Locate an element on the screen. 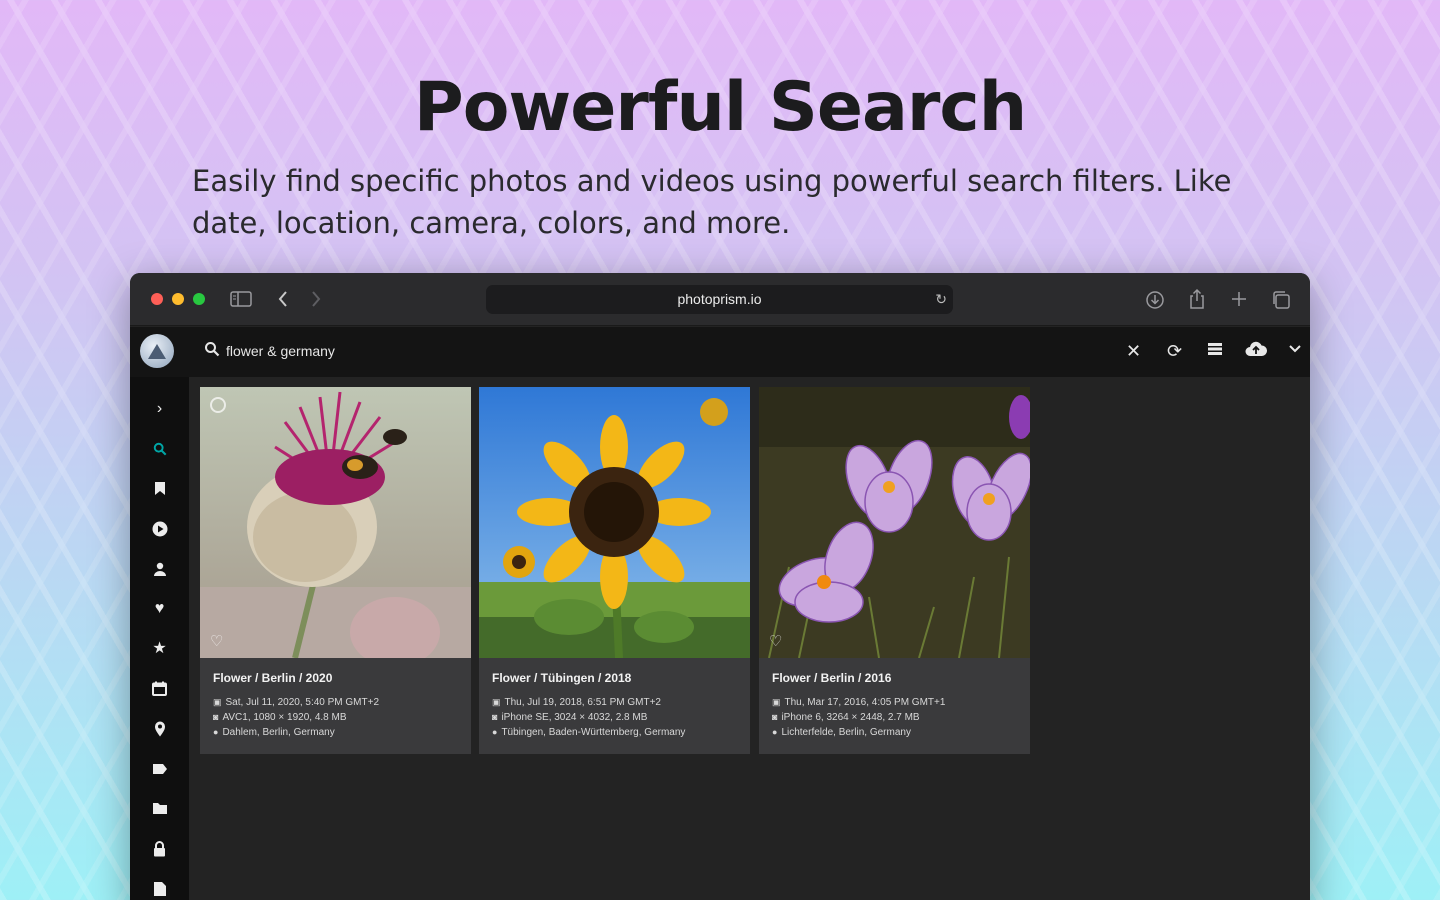 The width and height of the screenshot is (1440, 900). window-controls is located at coordinates (178, 299).